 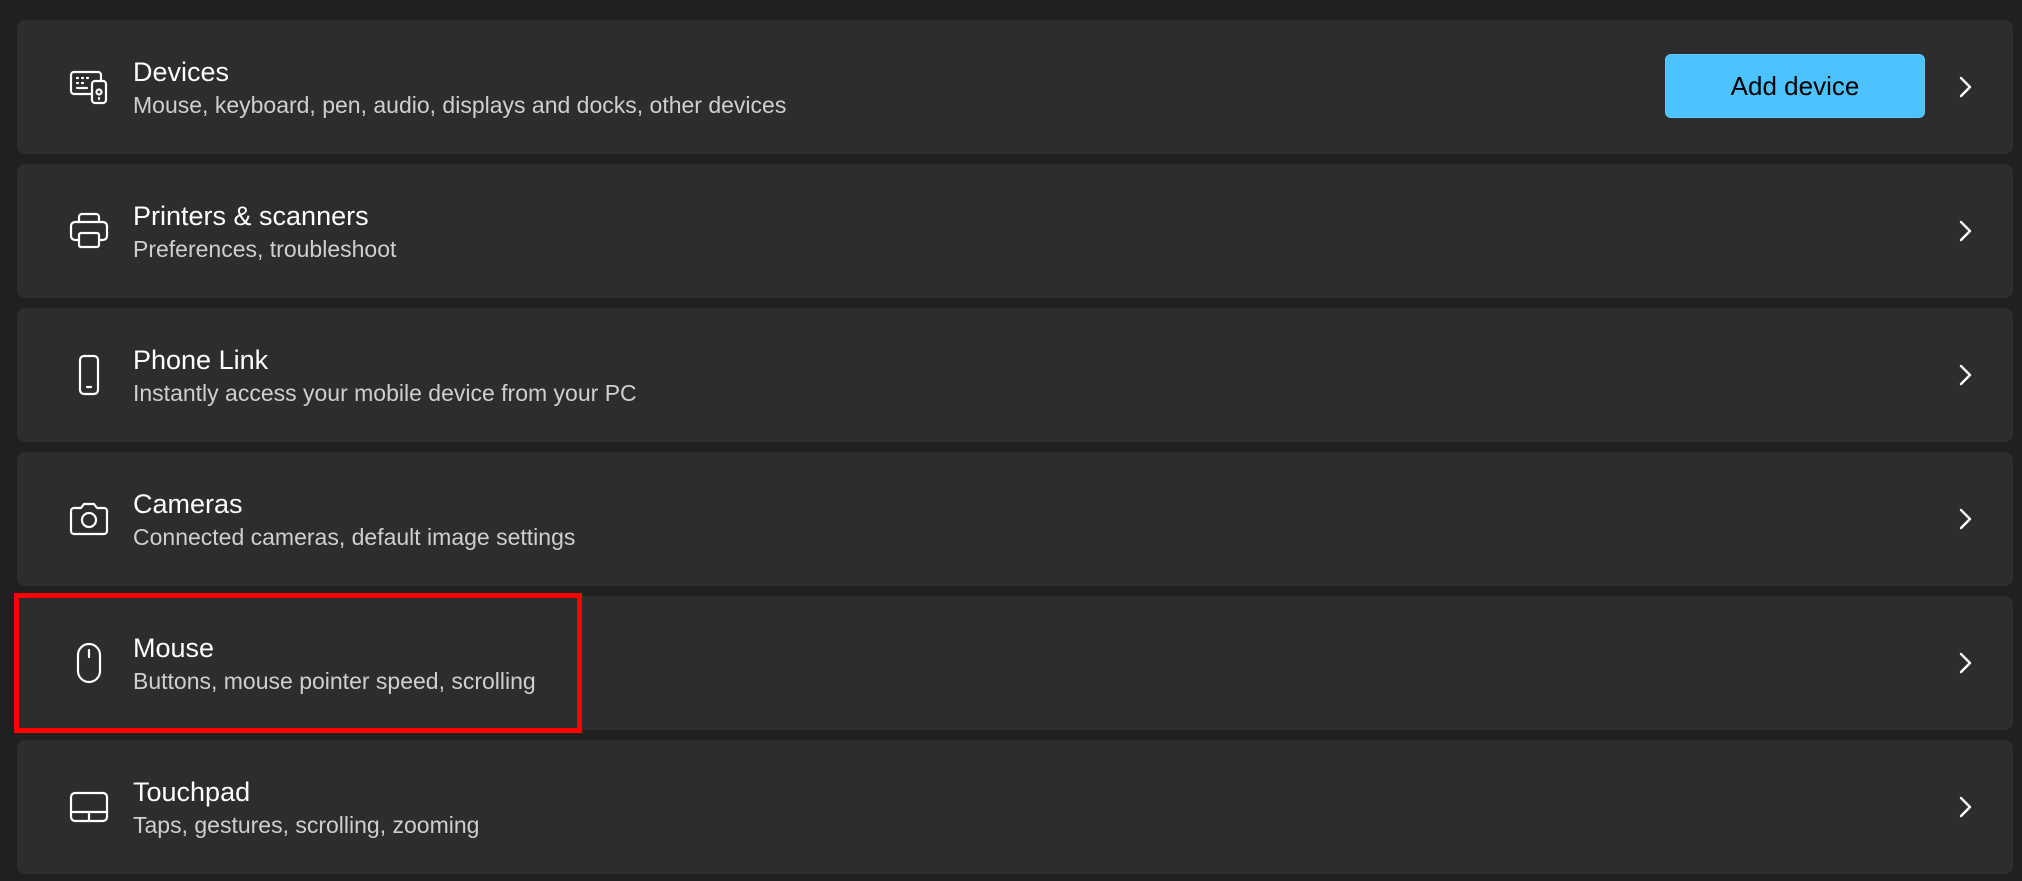 What do you see at coordinates (181, 72) in the screenshot?
I see `devices-title: Devices` at bounding box center [181, 72].